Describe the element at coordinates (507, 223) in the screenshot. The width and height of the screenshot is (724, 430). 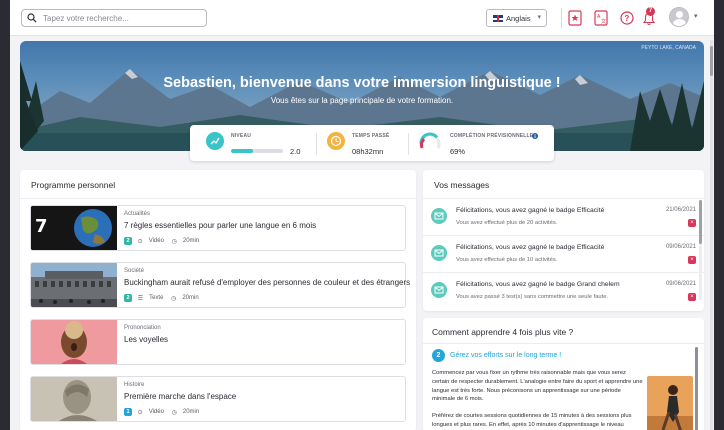
I see `message-subtitle: Vous avez effectué plus de 20 activités.` at that location.